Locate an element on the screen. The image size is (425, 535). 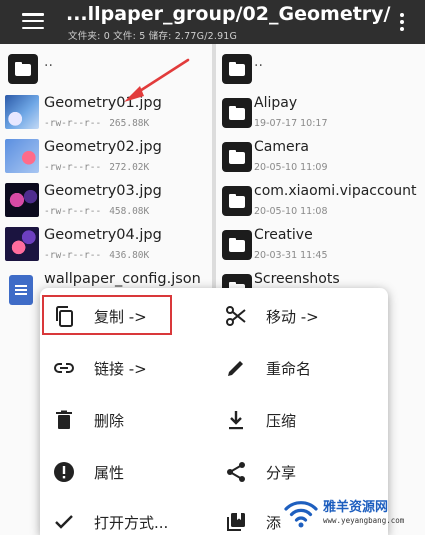
folder-date: 19-07-17 10:17 is located at coordinates (291, 123).